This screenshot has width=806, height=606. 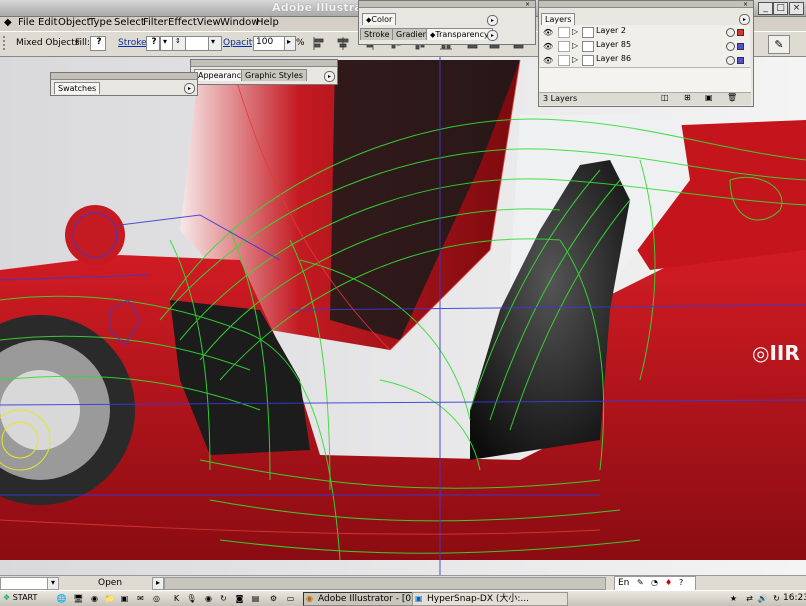 I want to click on swatches-panel-menu-icon: ▸, so click(x=189, y=88).